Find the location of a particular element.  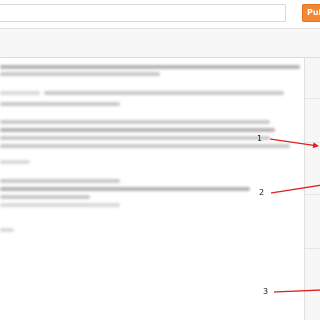

publish-button: Pub is located at coordinates (311, 13).